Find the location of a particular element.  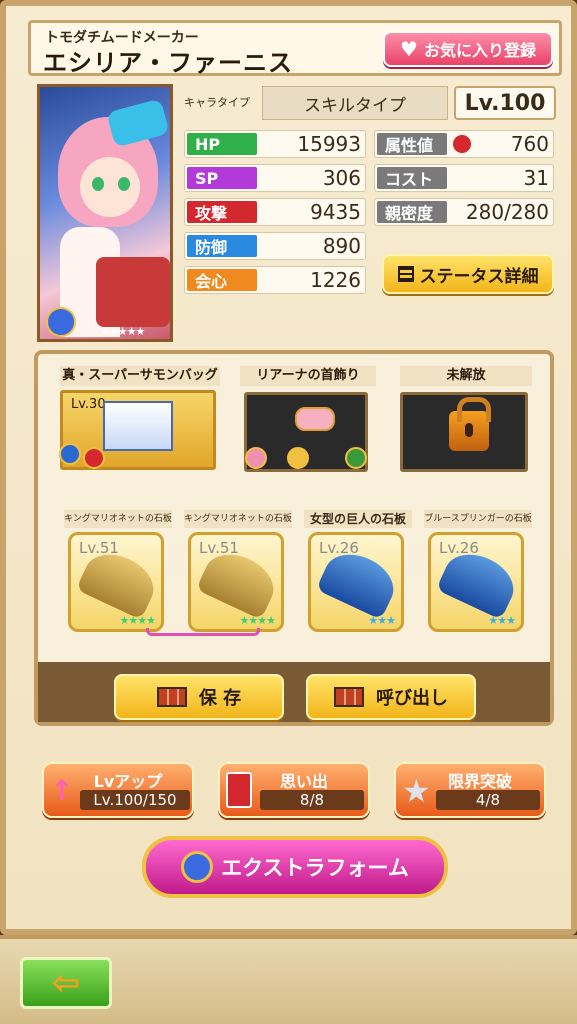

slot-title: リアーナの首飾り is located at coordinates (308, 376).